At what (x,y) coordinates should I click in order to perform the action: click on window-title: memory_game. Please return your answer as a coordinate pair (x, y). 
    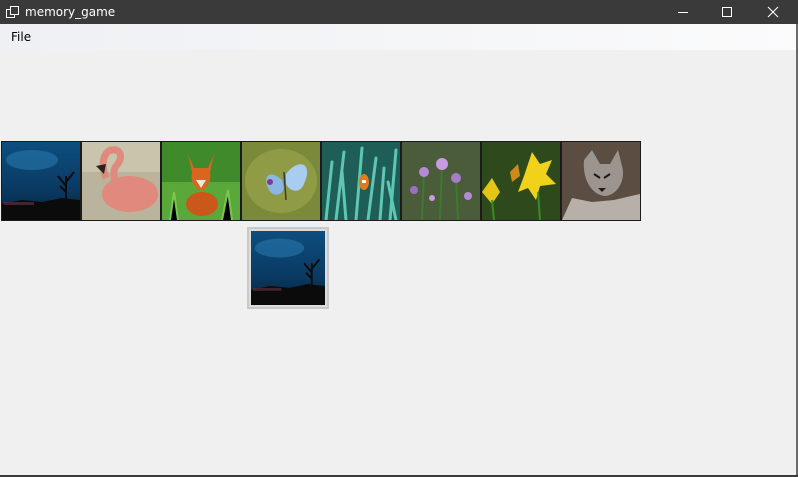
    Looking at the image, I should click on (70, 12).